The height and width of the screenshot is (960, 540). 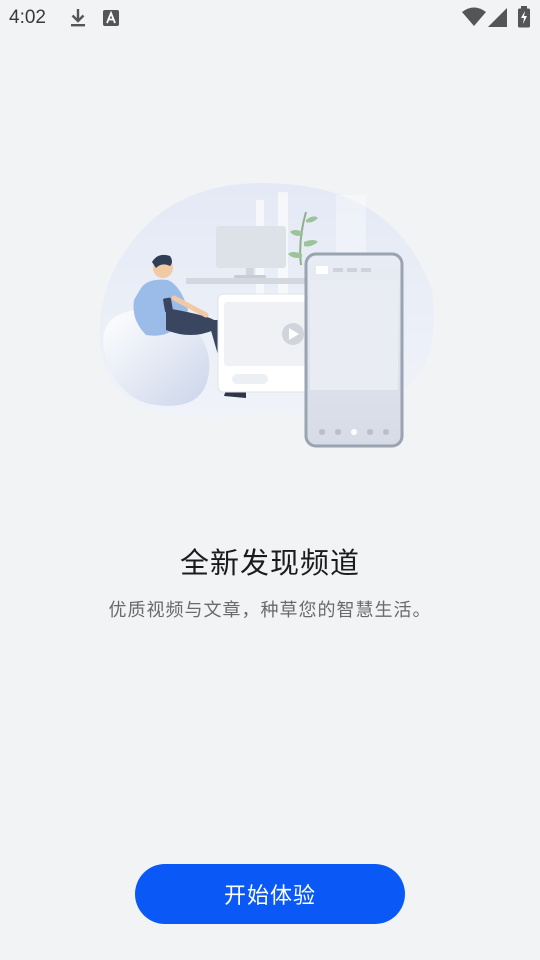 I want to click on page-subtitle: 优质视频与文章，种草您的智慧生活。, so click(x=270, y=610).